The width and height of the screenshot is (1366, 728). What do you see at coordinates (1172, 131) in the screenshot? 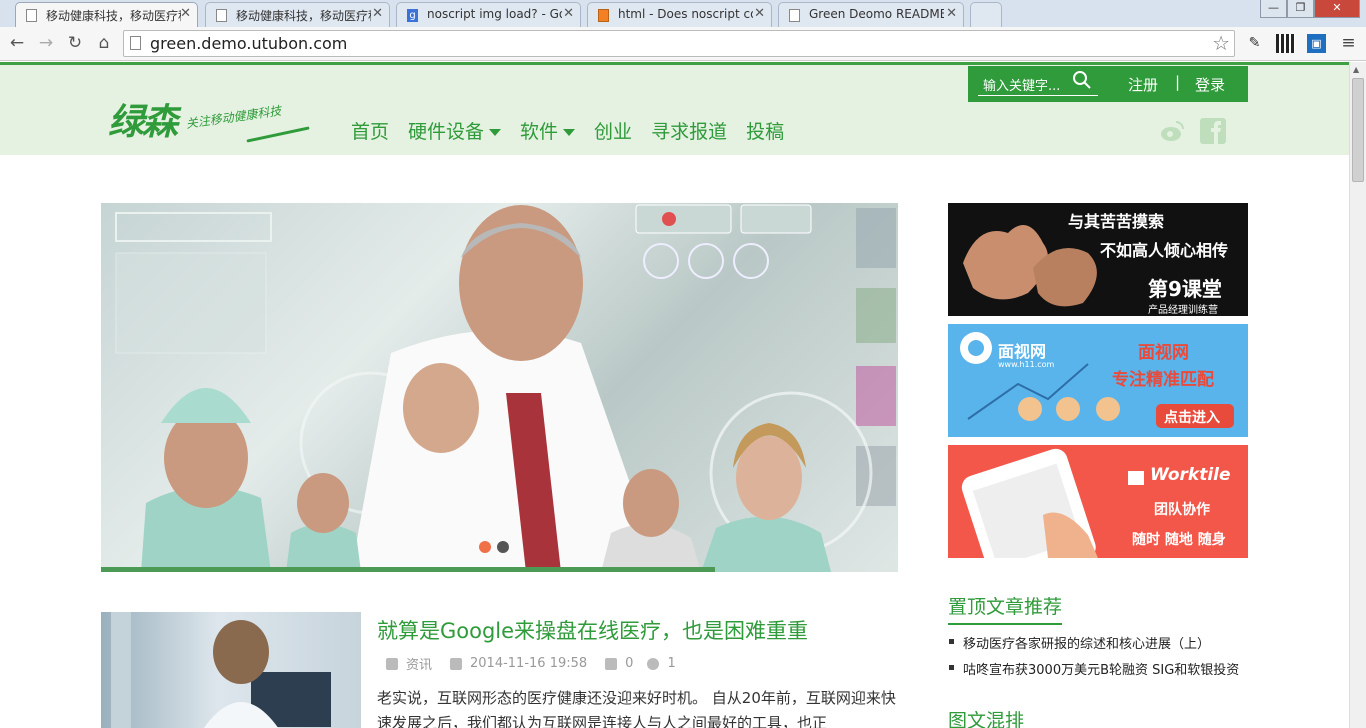
I see `weibo-icon` at bounding box center [1172, 131].